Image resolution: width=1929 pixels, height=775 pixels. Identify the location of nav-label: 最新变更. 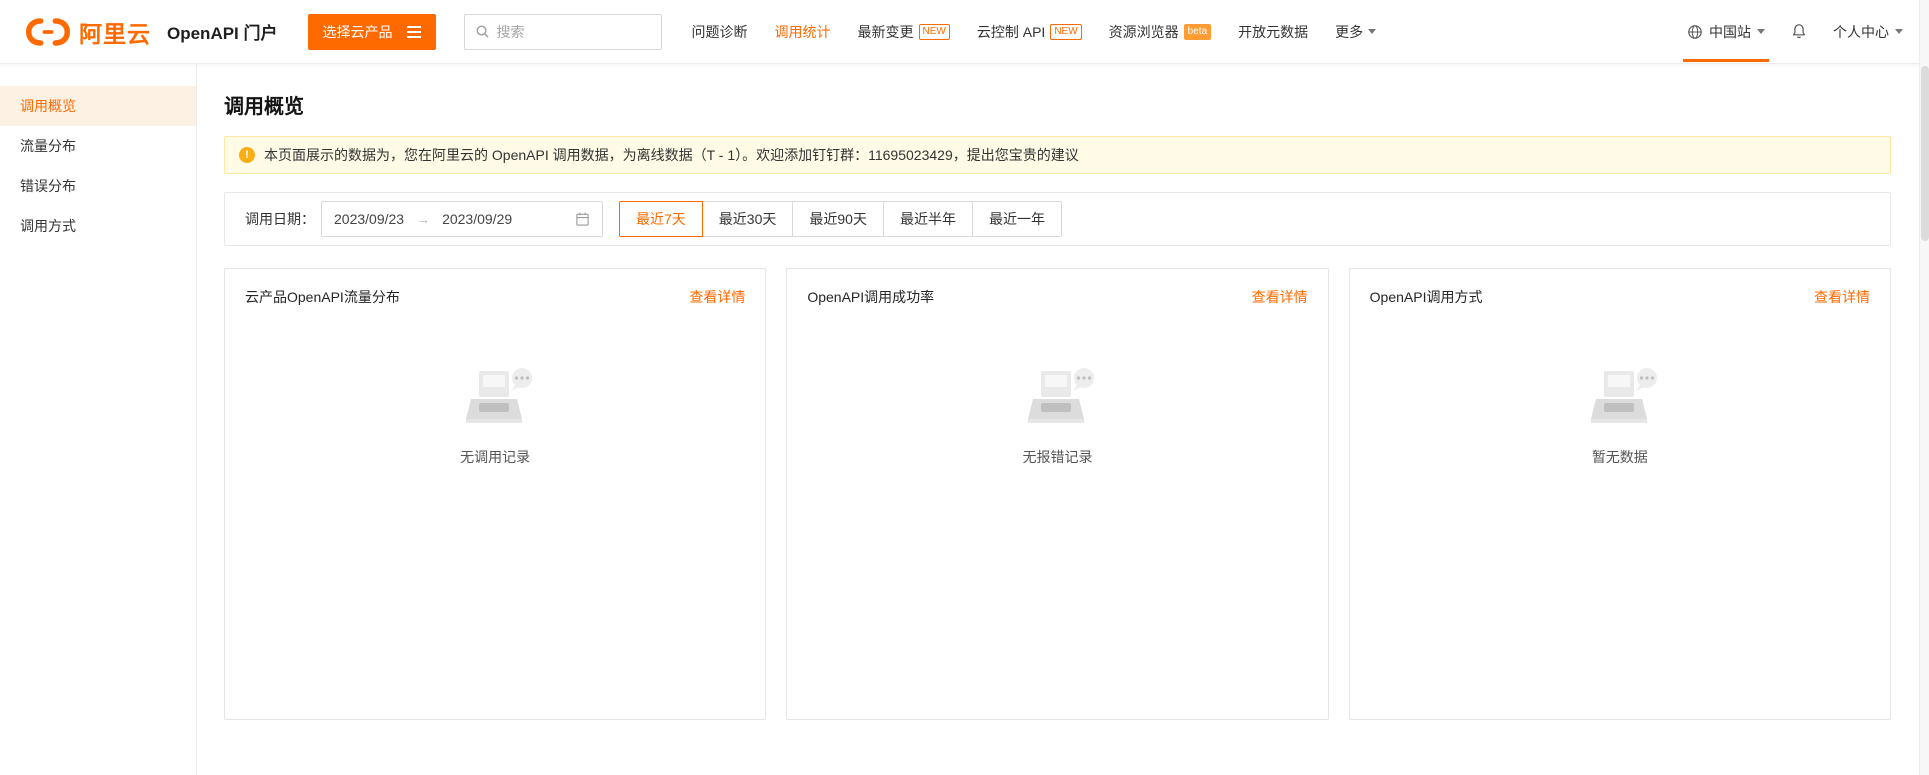
(885, 31).